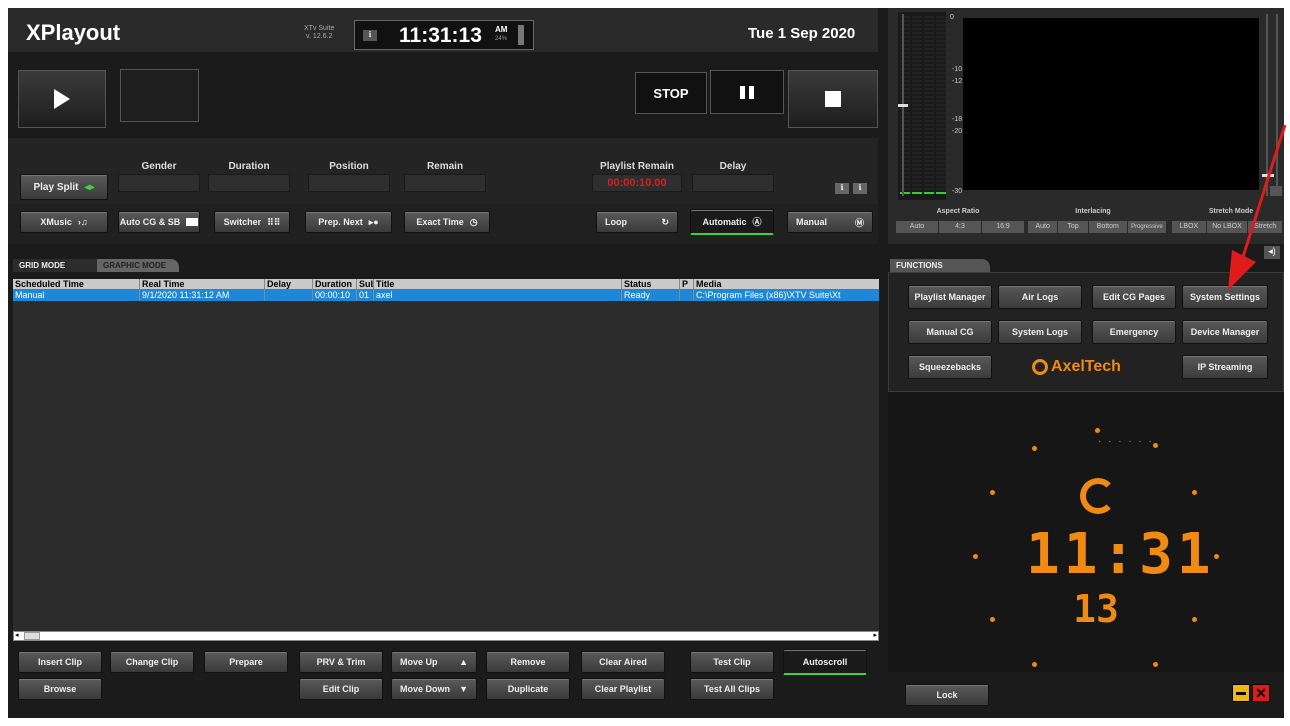  I want to click on clock-info-icon: ℹ, so click(370, 35).